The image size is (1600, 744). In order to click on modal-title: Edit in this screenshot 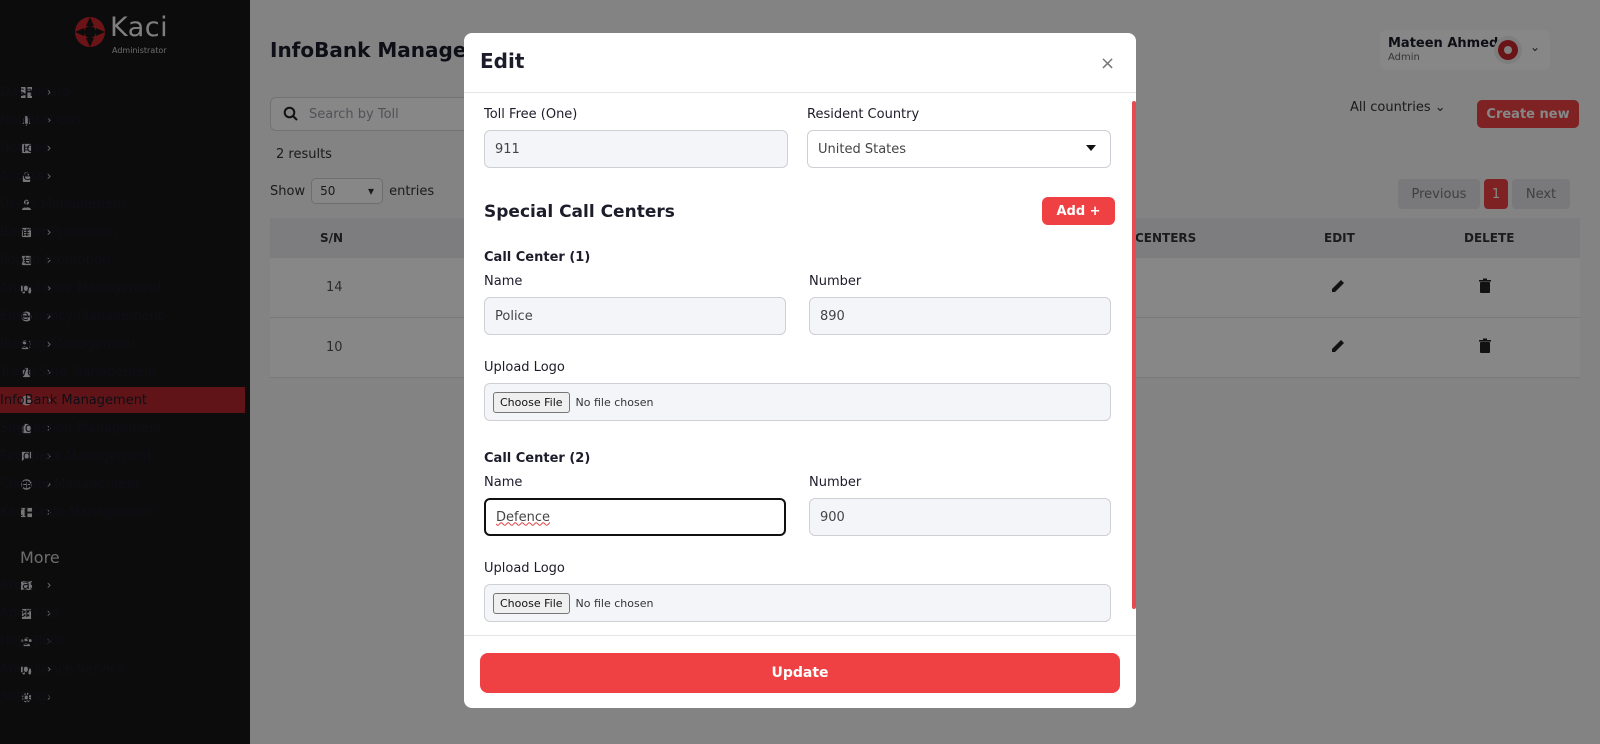, I will do `click(502, 61)`.